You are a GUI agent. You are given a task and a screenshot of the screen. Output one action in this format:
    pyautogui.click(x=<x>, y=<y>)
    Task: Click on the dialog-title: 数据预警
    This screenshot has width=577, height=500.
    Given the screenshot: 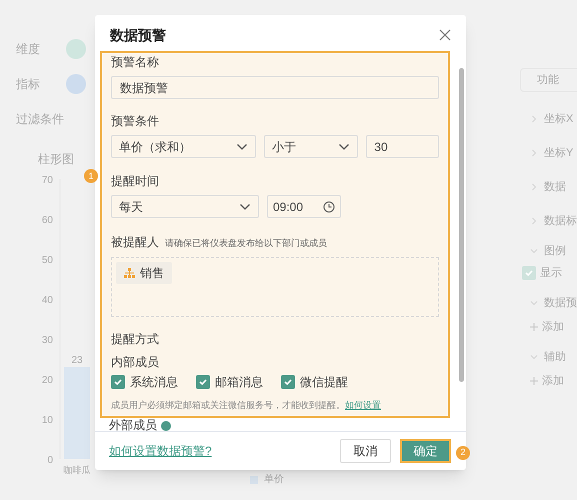 What is the action you would take?
    pyautogui.click(x=138, y=35)
    